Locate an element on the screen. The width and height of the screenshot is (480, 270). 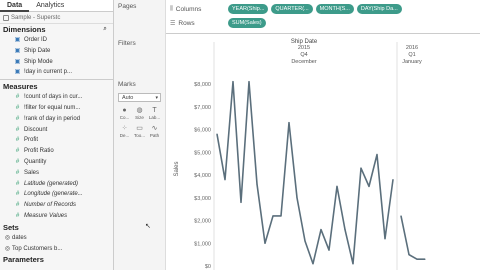
tooltip-icon: ▭ is located at coordinates (139, 128).